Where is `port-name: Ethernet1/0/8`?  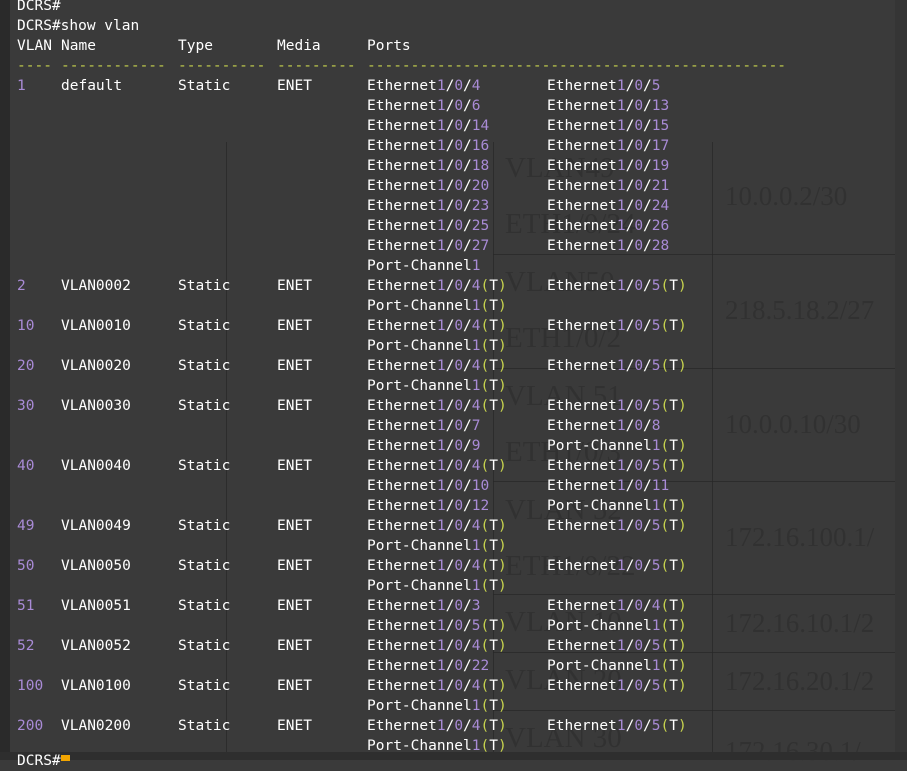
port-name: Ethernet1/0/8 is located at coordinates (604, 426).